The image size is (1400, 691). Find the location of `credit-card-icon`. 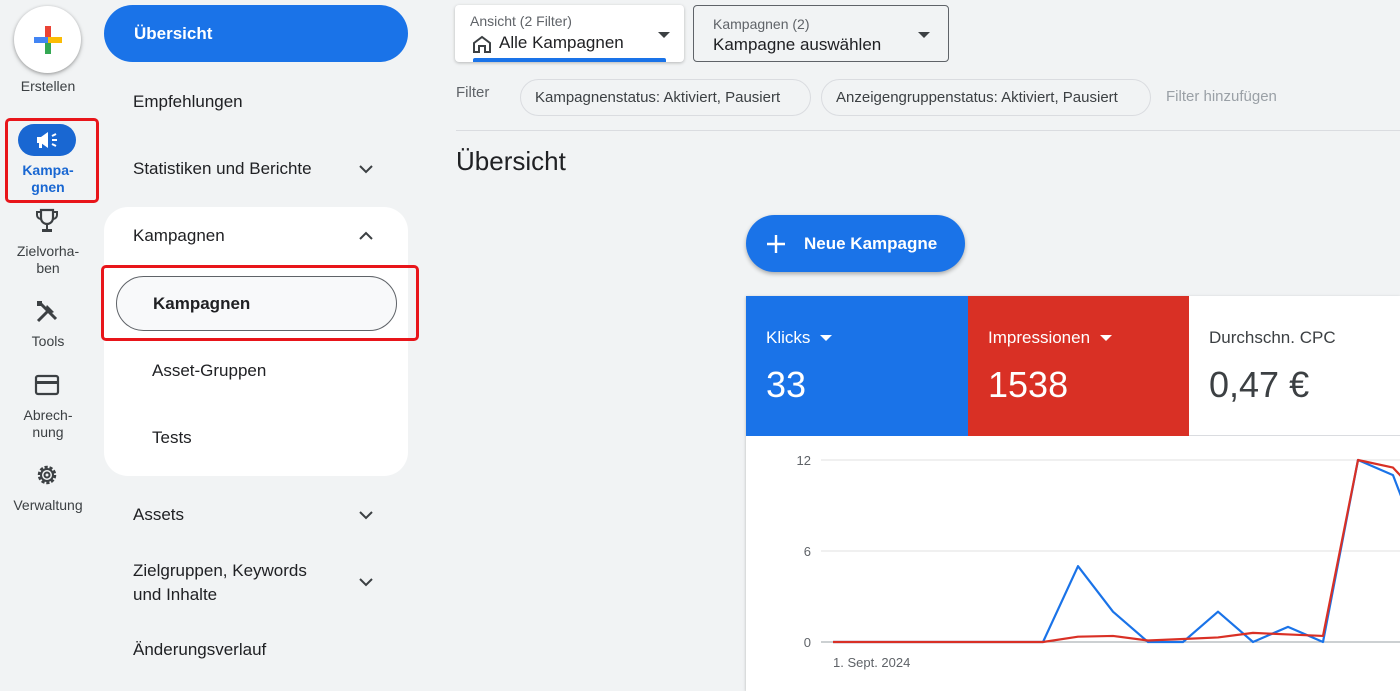

credit-card-icon is located at coordinates (47, 385).